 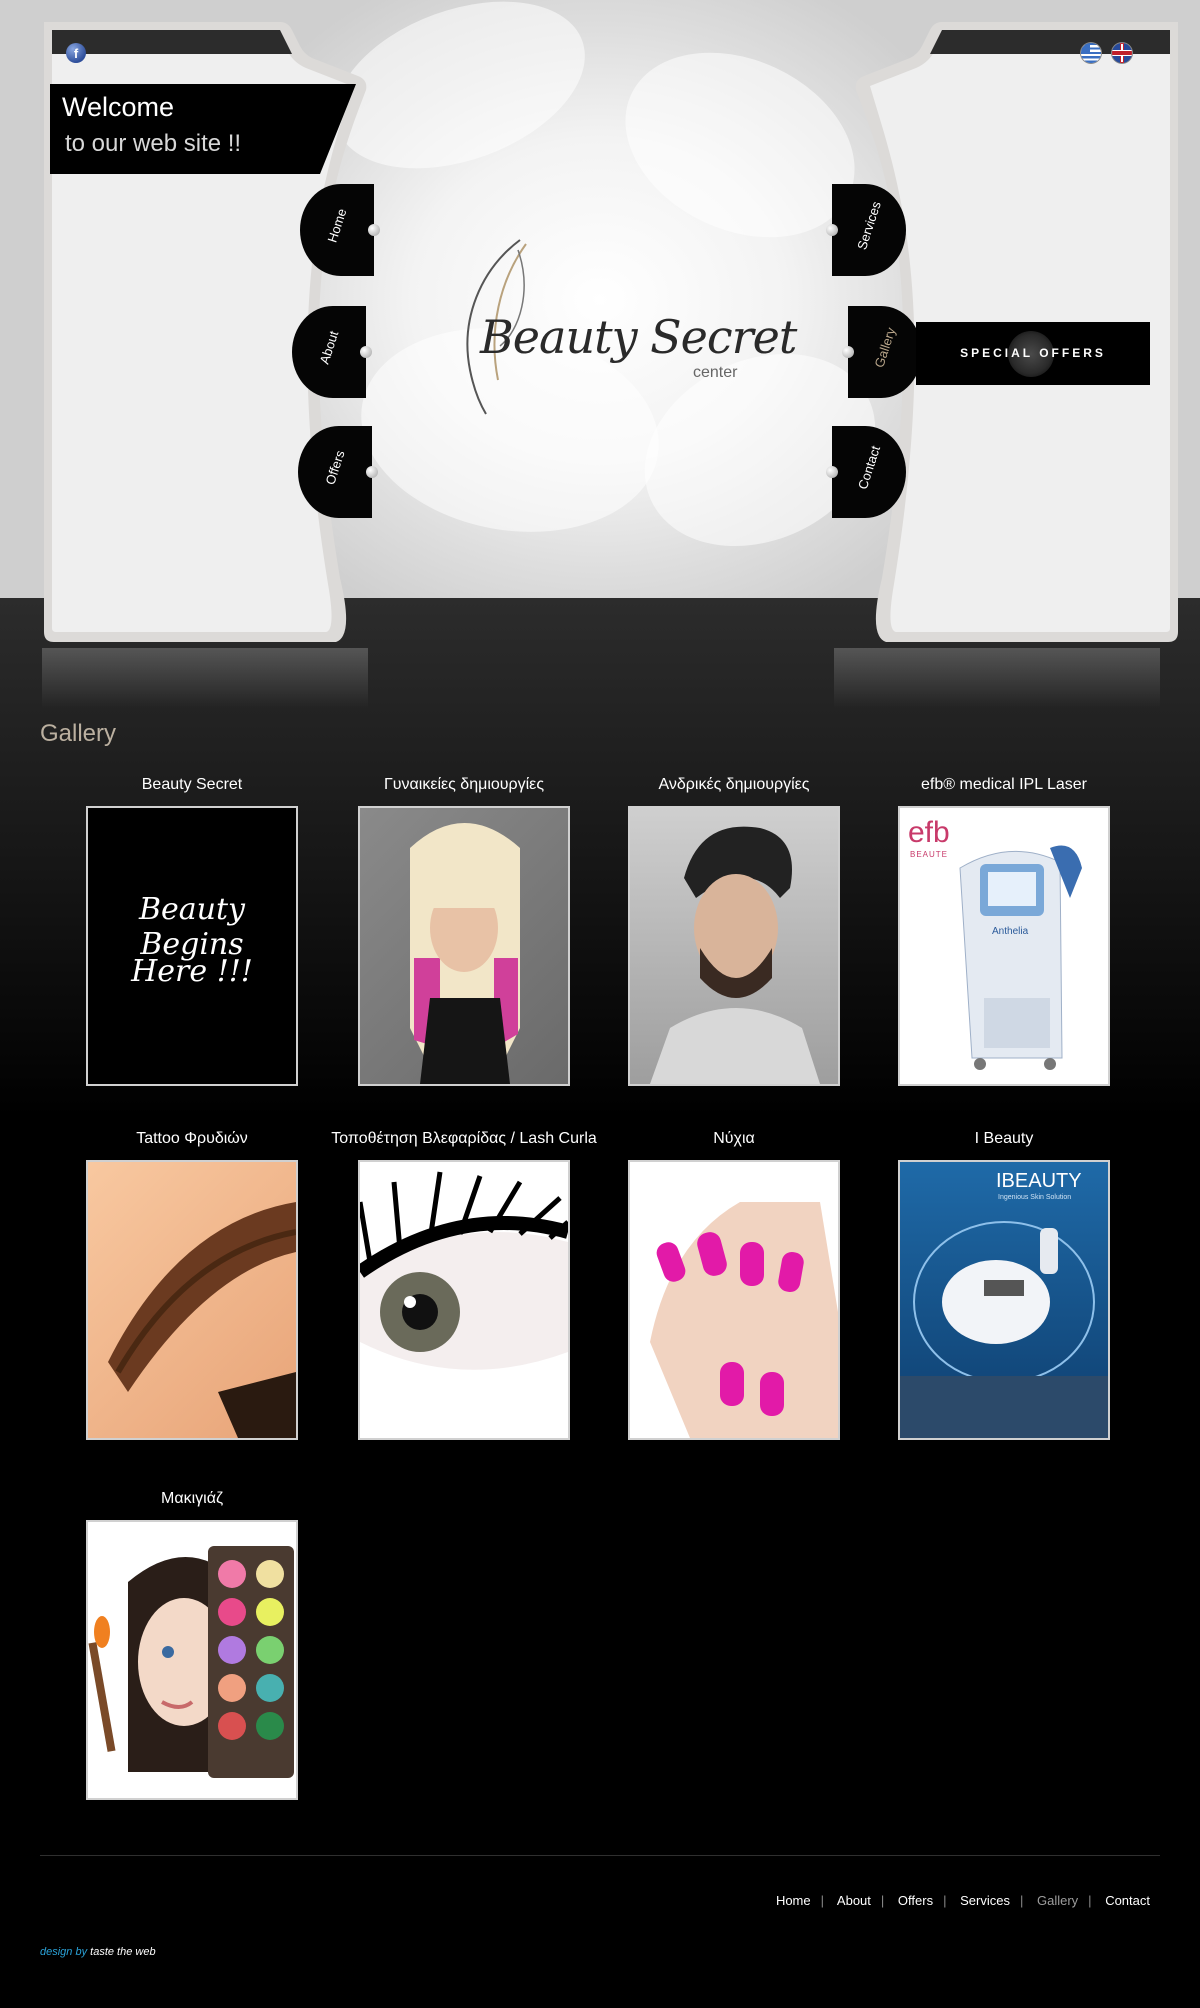 What do you see at coordinates (1004, 784) in the screenshot?
I see `gallery-caption: efb® medical IPL Laser` at bounding box center [1004, 784].